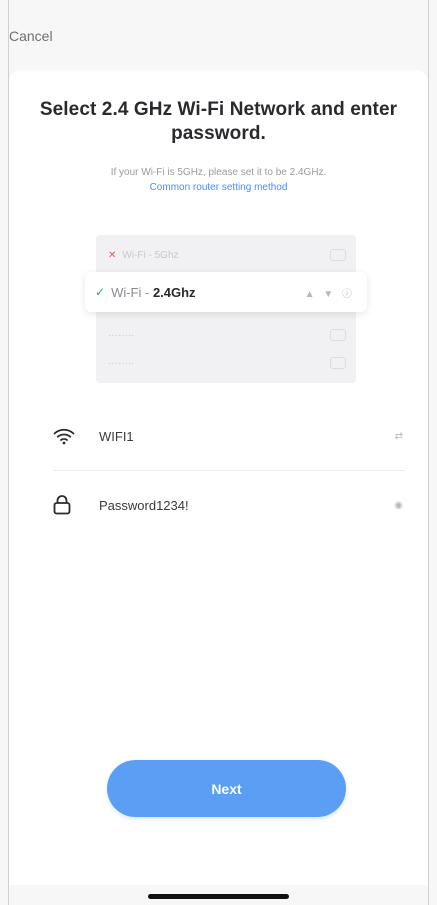  I want to click on switch-network-icon: ⇄, so click(399, 436).